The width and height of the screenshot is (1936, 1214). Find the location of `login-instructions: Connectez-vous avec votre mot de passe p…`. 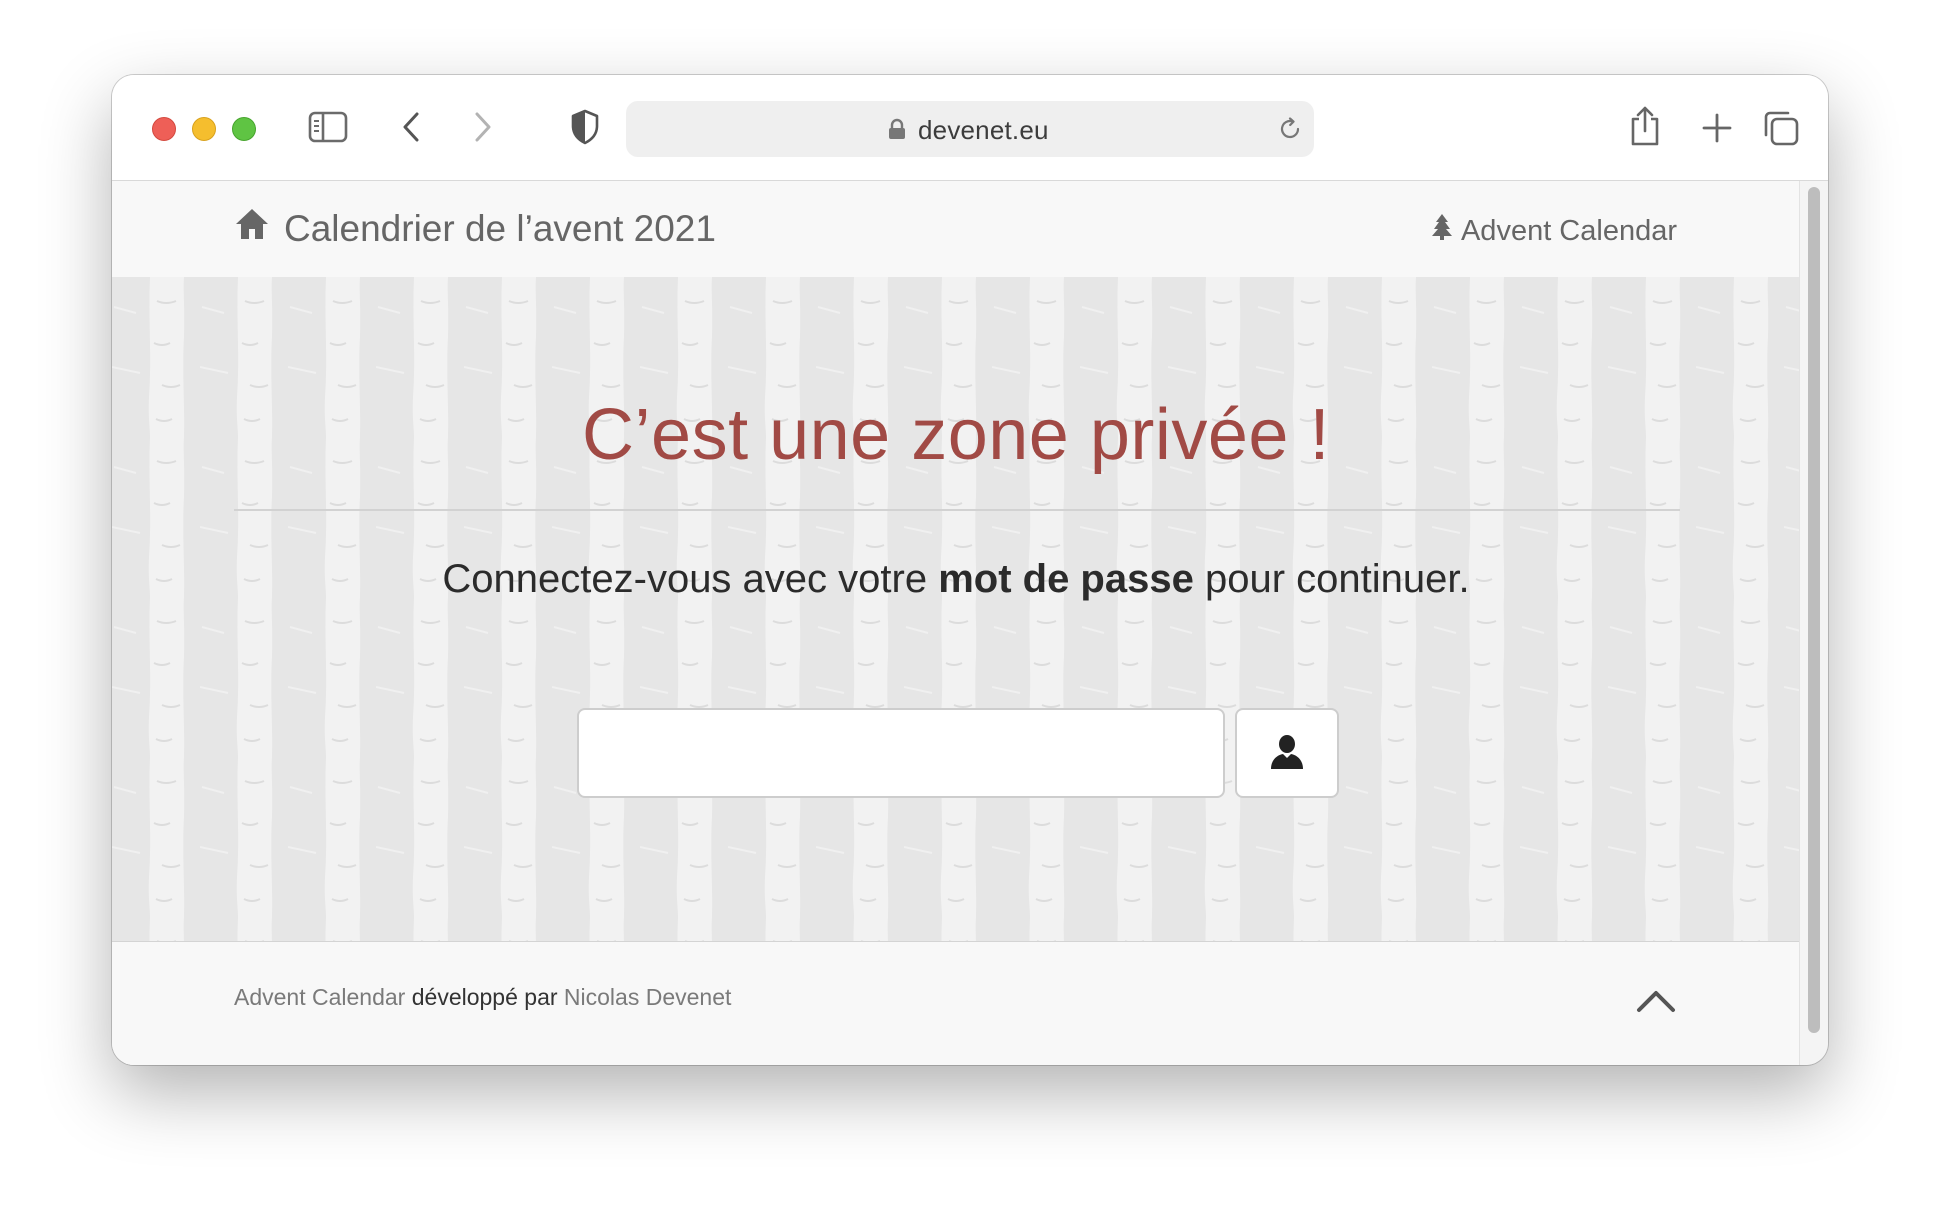

login-instructions: Connectez-vous avec votre mot de passe p… is located at coordinates (956, 579).